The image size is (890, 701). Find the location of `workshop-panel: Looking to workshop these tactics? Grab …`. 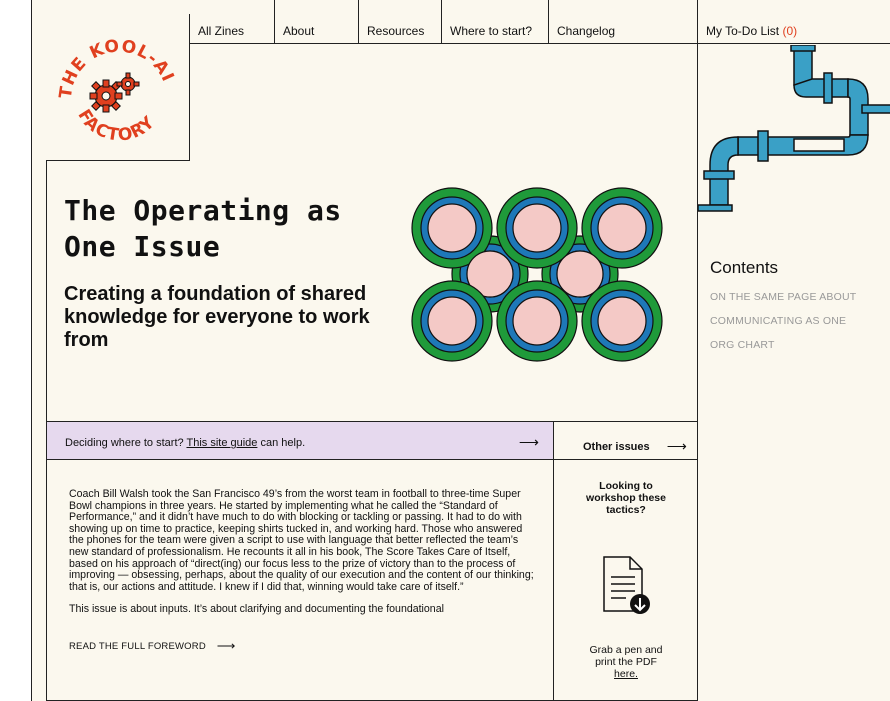

workshop-panel: Looking to workshop these tactics? Grab … is located at coordinates (625, 580).